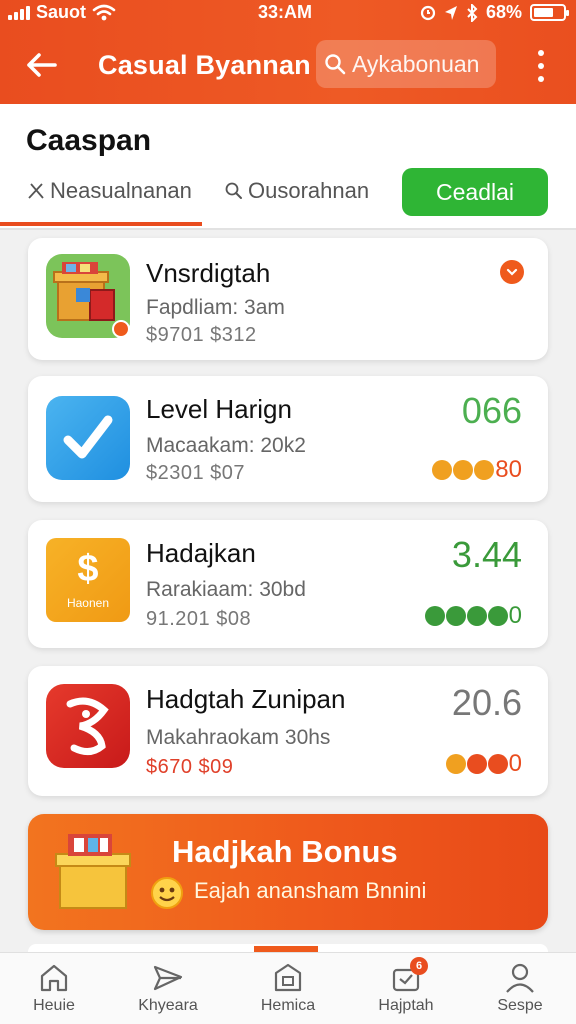  Describe the element at coordinates (406, 1005) in the screenshot. I see `nav-cart-label: Hajptah` at that location.